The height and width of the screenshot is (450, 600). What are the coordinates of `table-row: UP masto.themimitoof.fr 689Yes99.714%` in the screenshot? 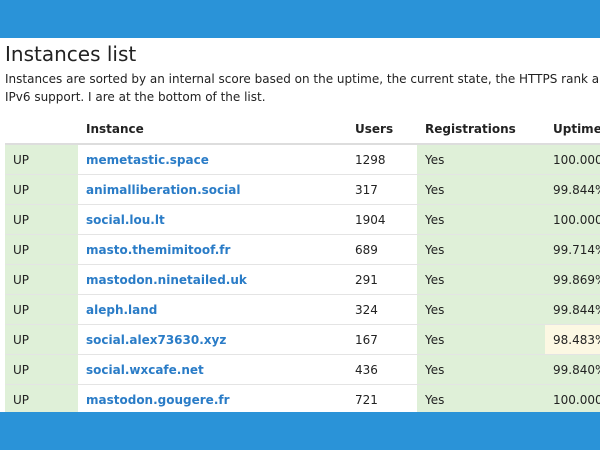 It's located at (302, 249).